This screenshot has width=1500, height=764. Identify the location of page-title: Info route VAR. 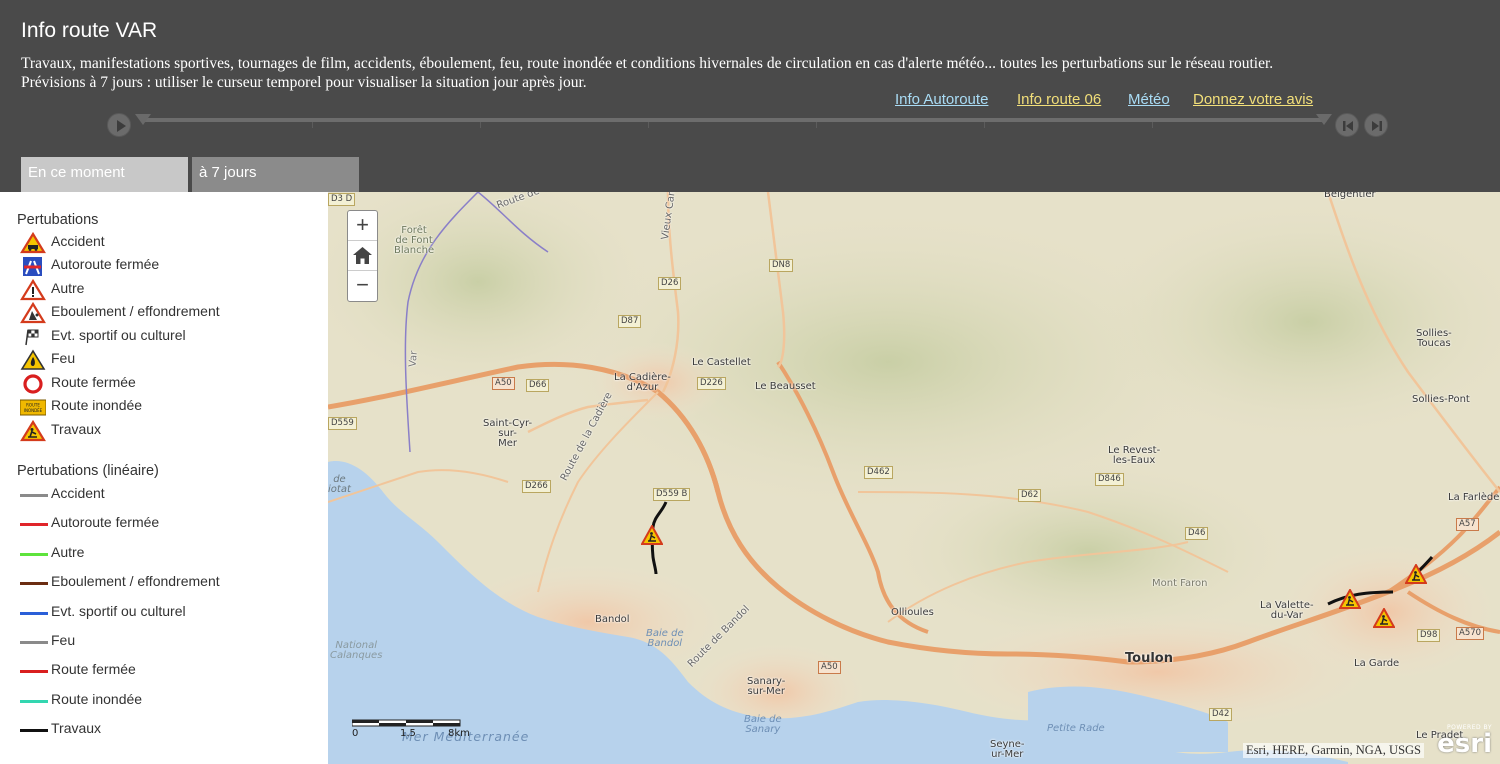
(89, 30).